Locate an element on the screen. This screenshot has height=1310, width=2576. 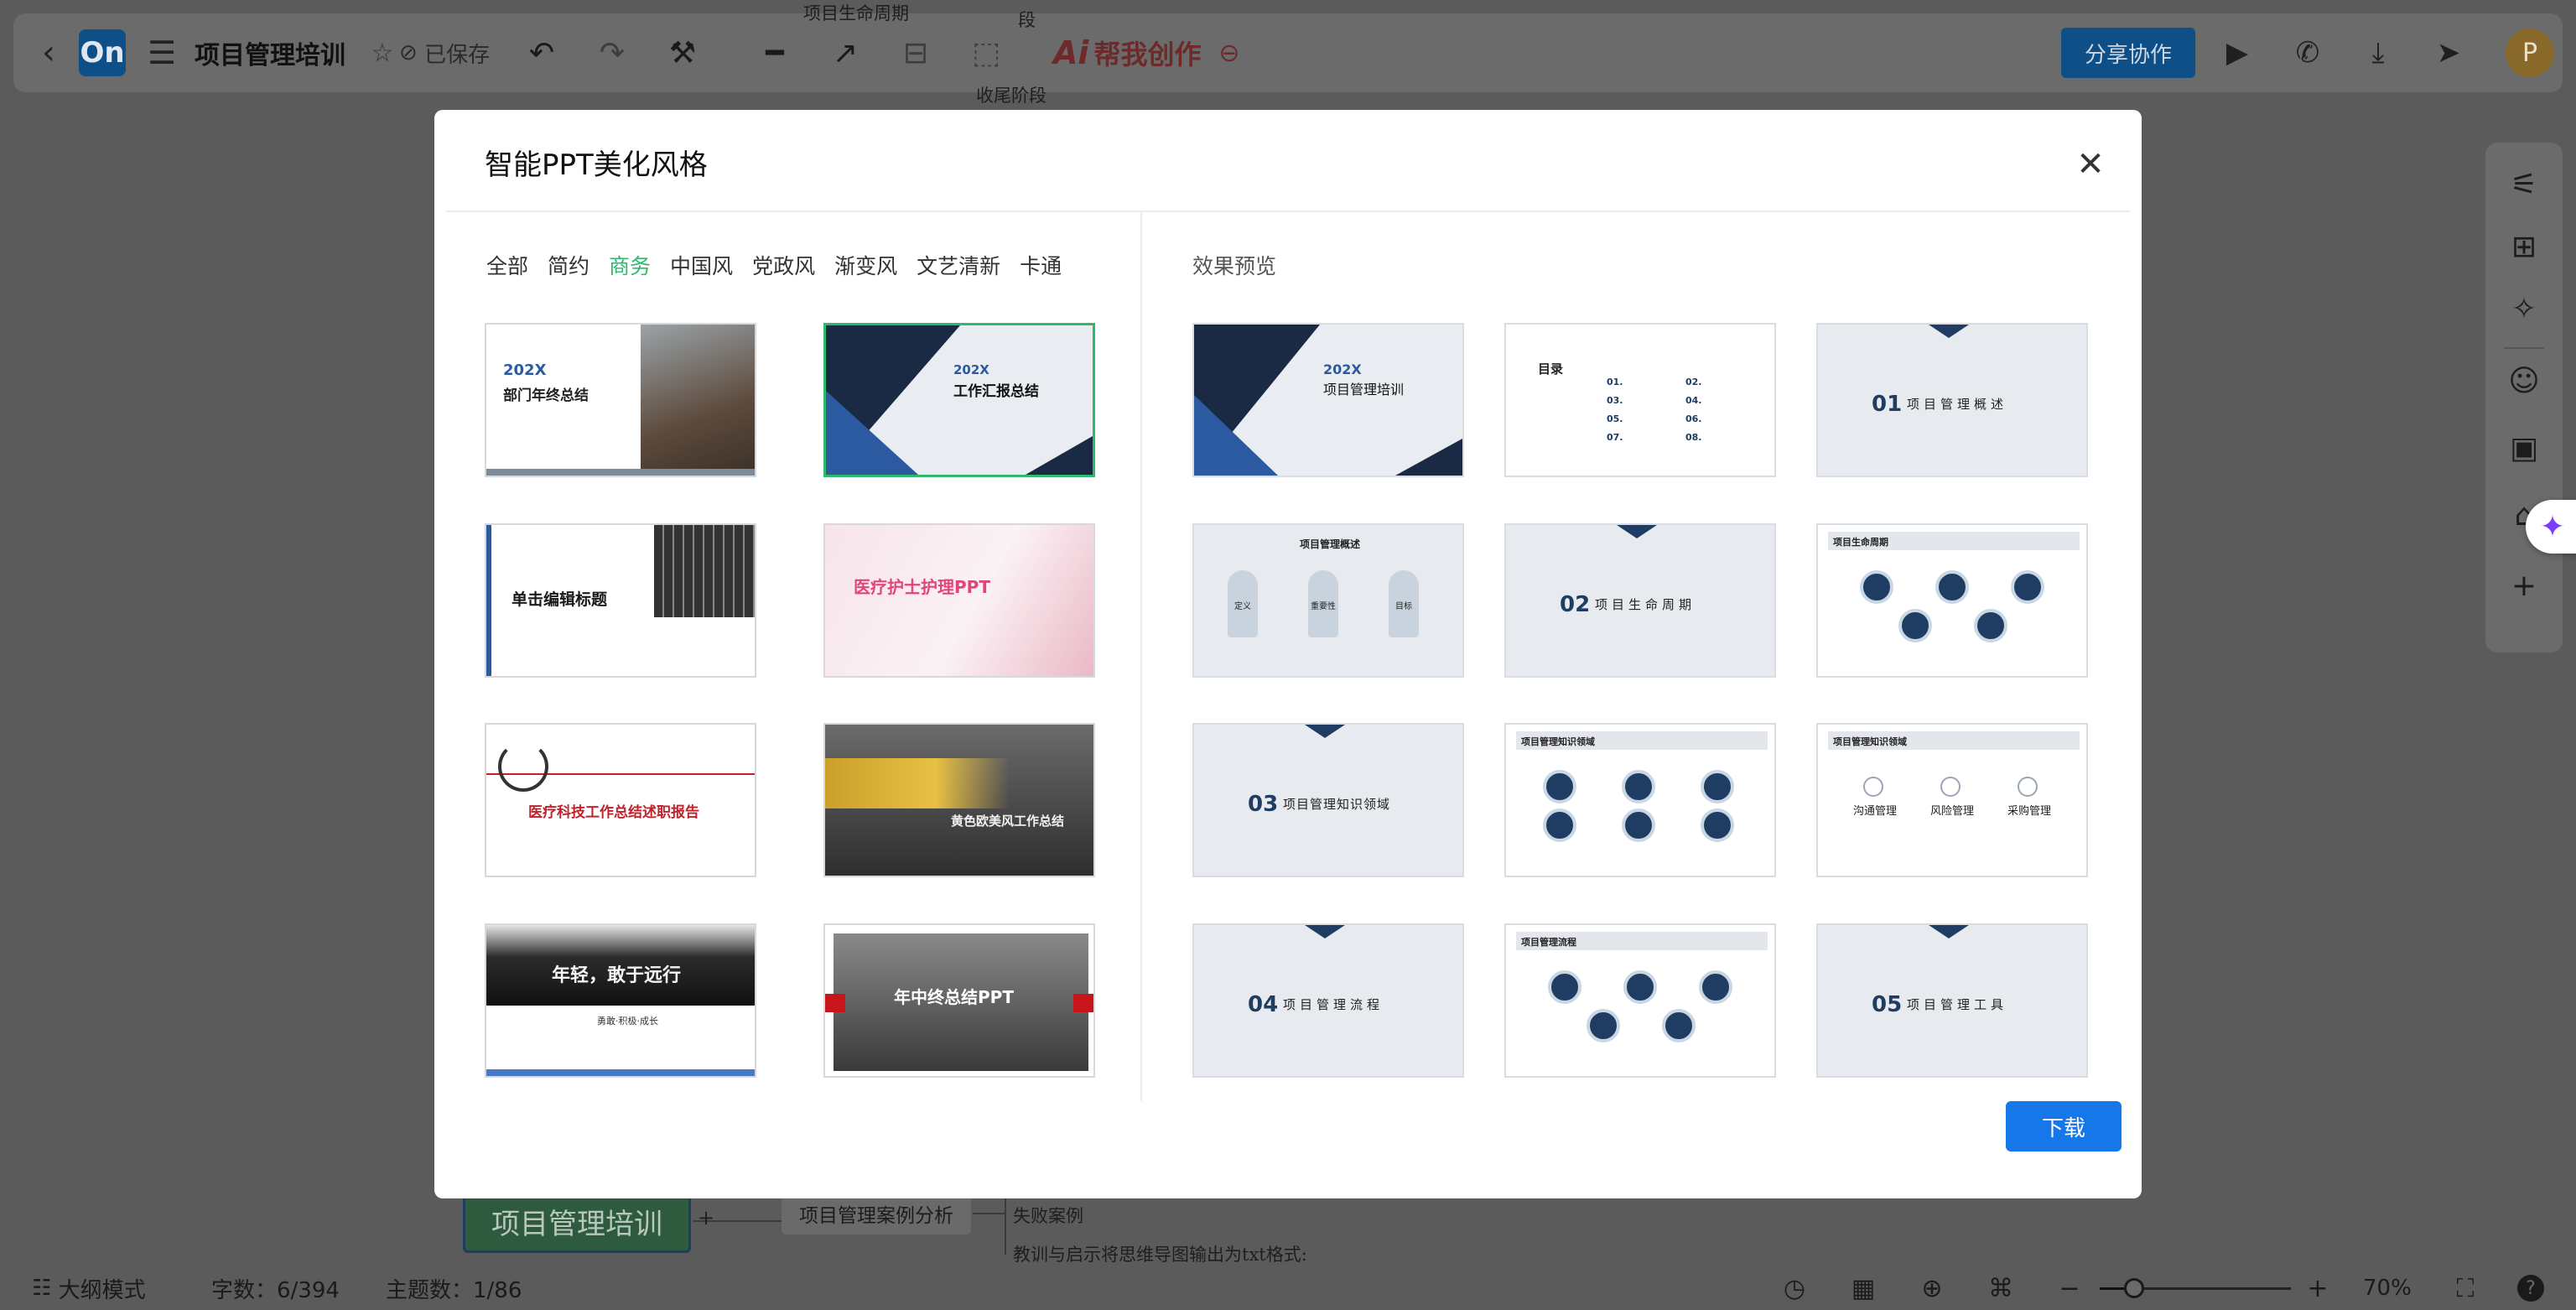
table-icon: ▦ is located at coordinates (1863, 1288).